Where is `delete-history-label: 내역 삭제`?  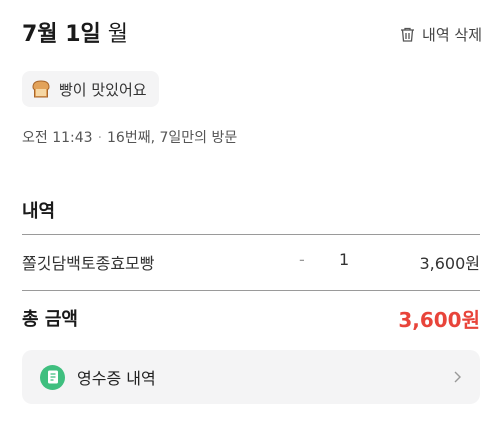 delete-history-label: 내역 삭제 is located at coordinates (452, 35).